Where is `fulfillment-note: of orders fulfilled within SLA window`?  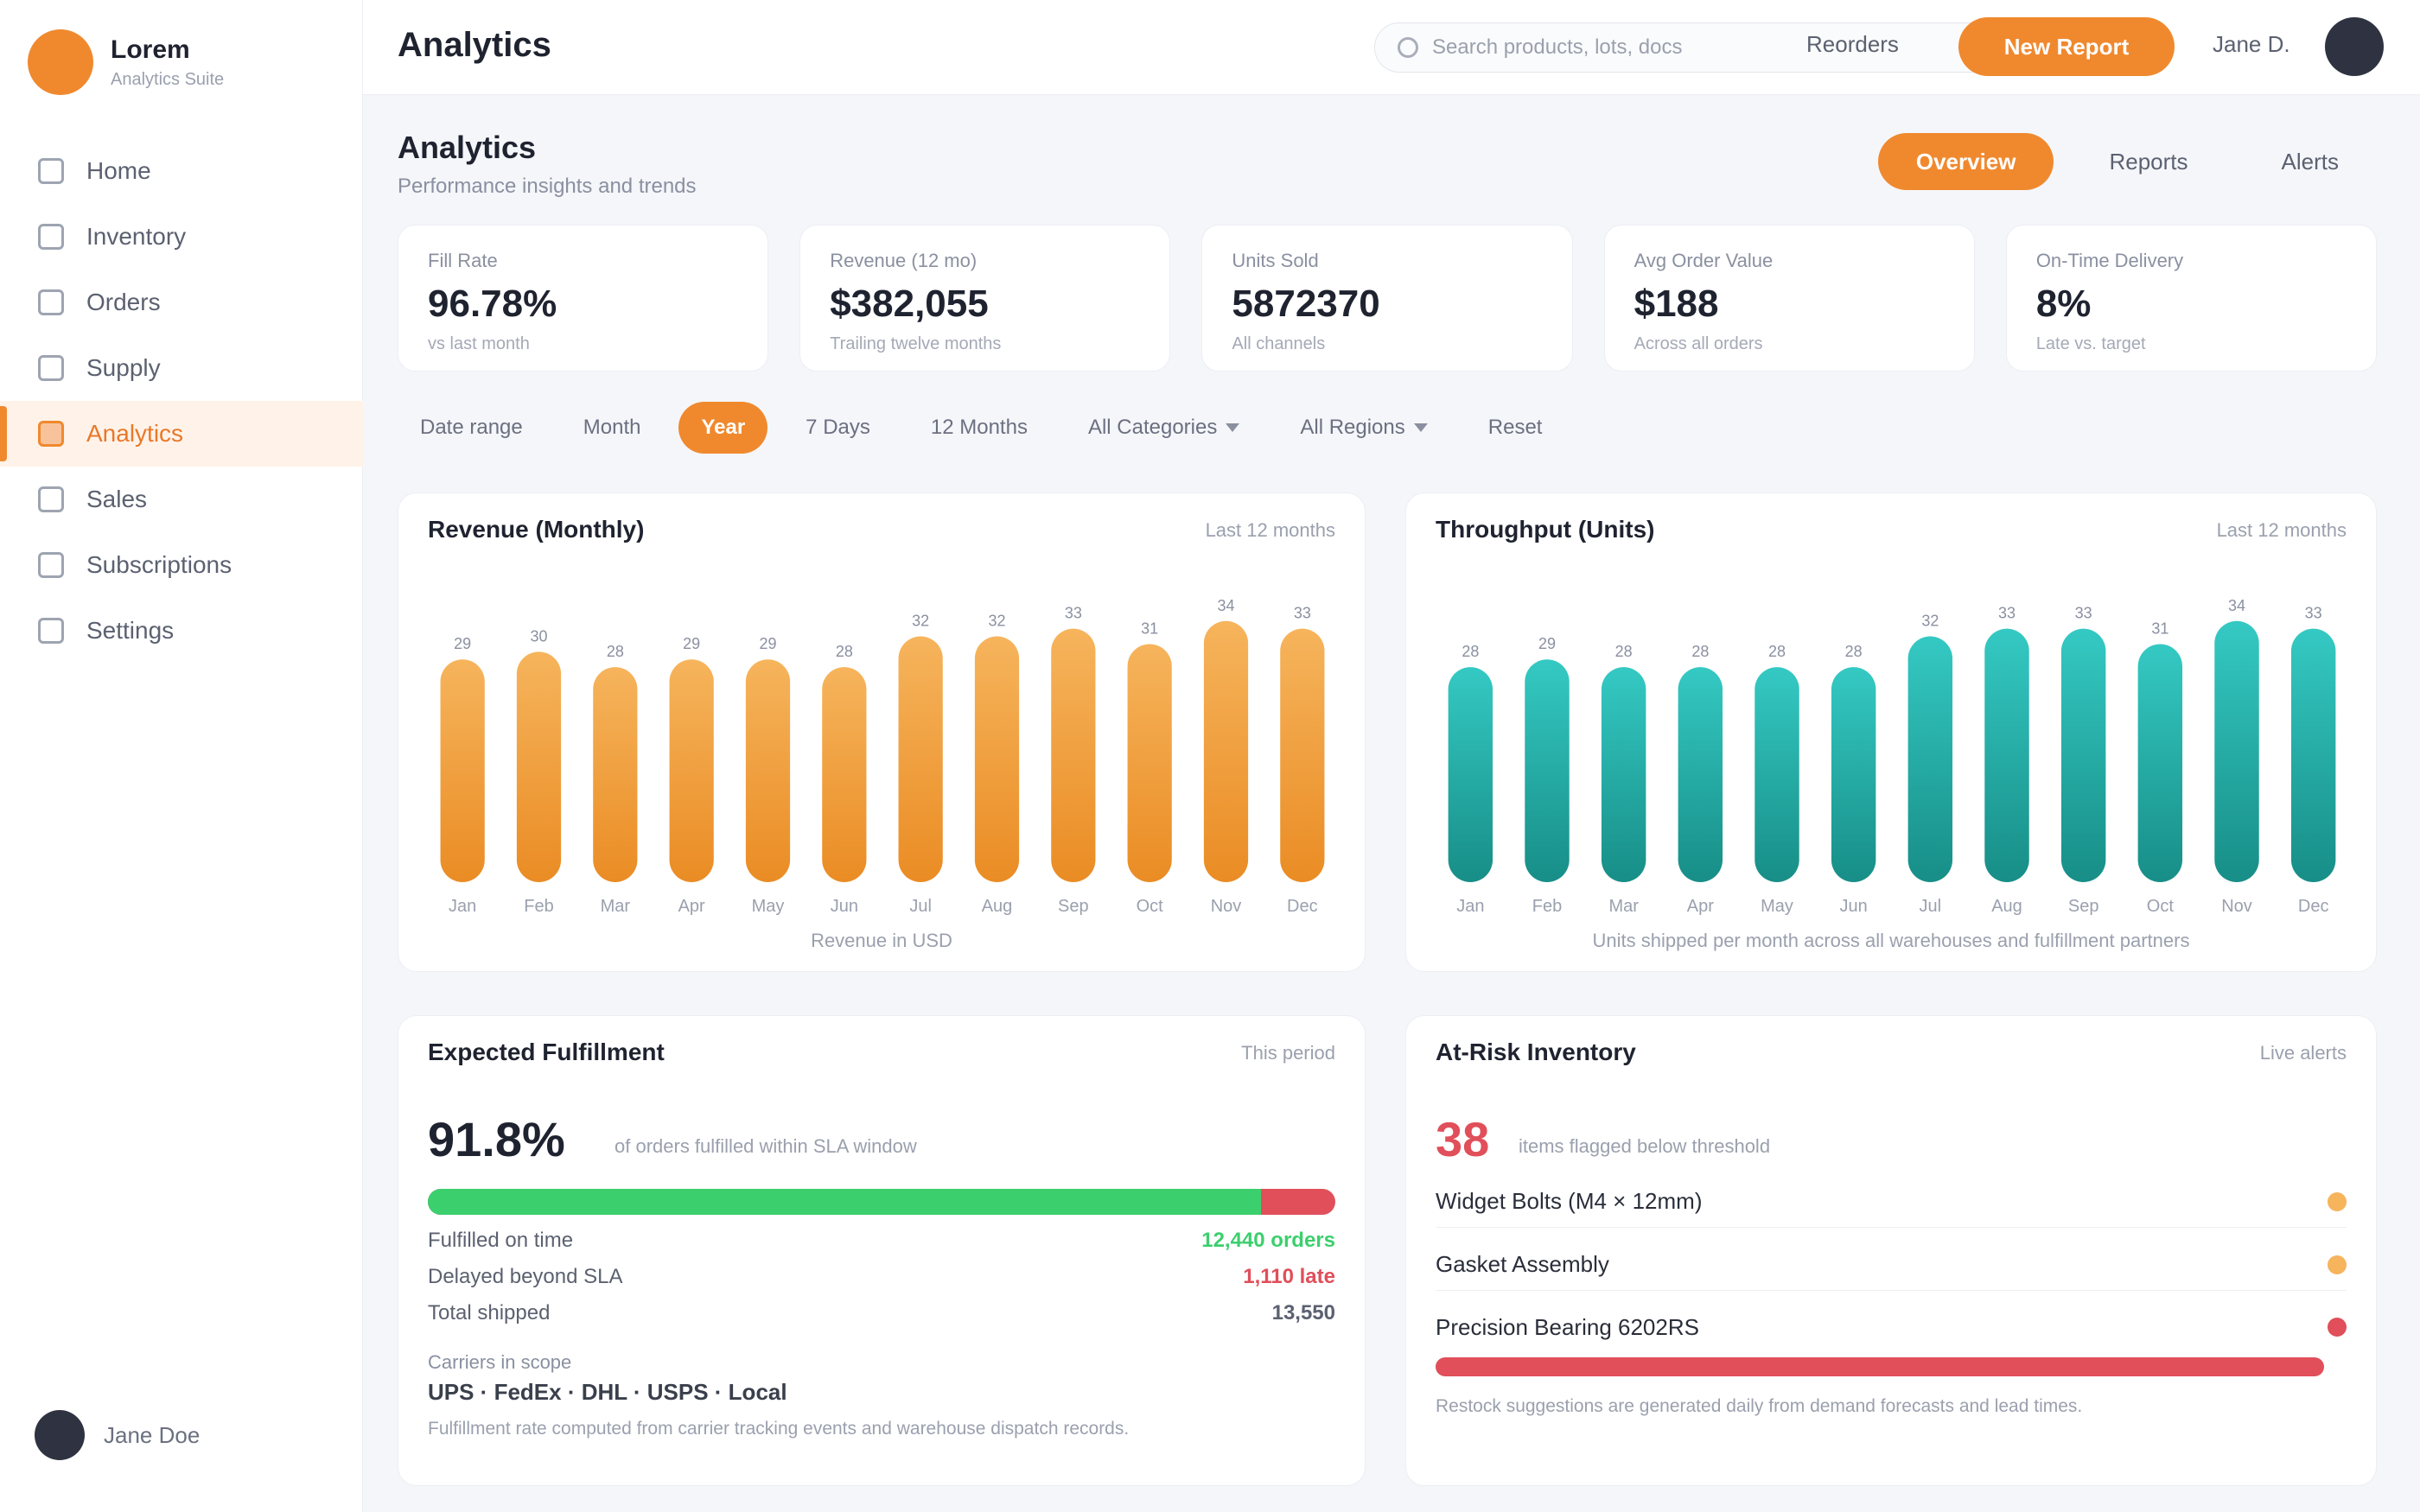 fulfillment-note: of orders fulfilled within SLA window is located at coordinates (766, 1146).